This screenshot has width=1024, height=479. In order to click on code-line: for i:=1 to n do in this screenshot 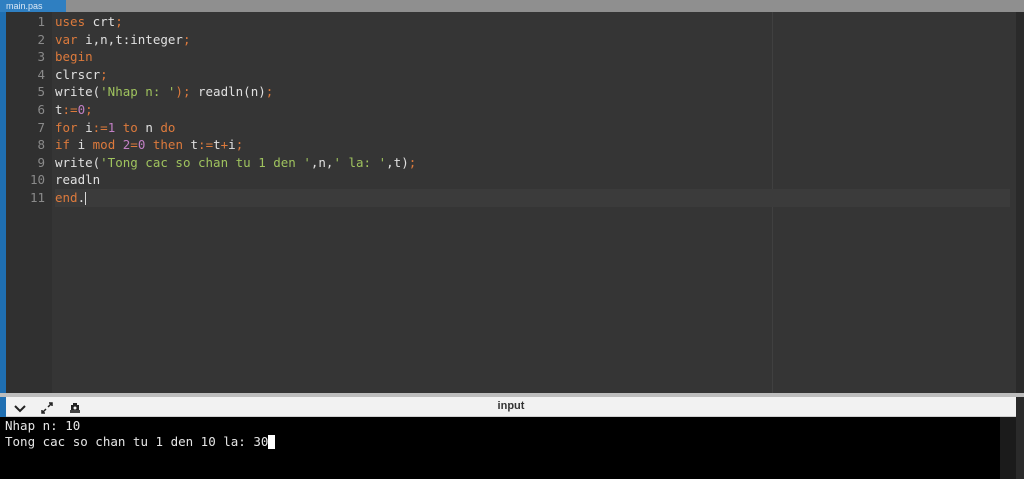, I will do `click(115, 128)`.